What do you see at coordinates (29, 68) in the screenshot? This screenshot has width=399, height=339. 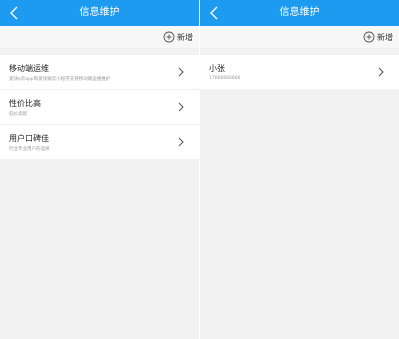 I see `list-item-title: 移动端运维` at bounding box center [29, 68].